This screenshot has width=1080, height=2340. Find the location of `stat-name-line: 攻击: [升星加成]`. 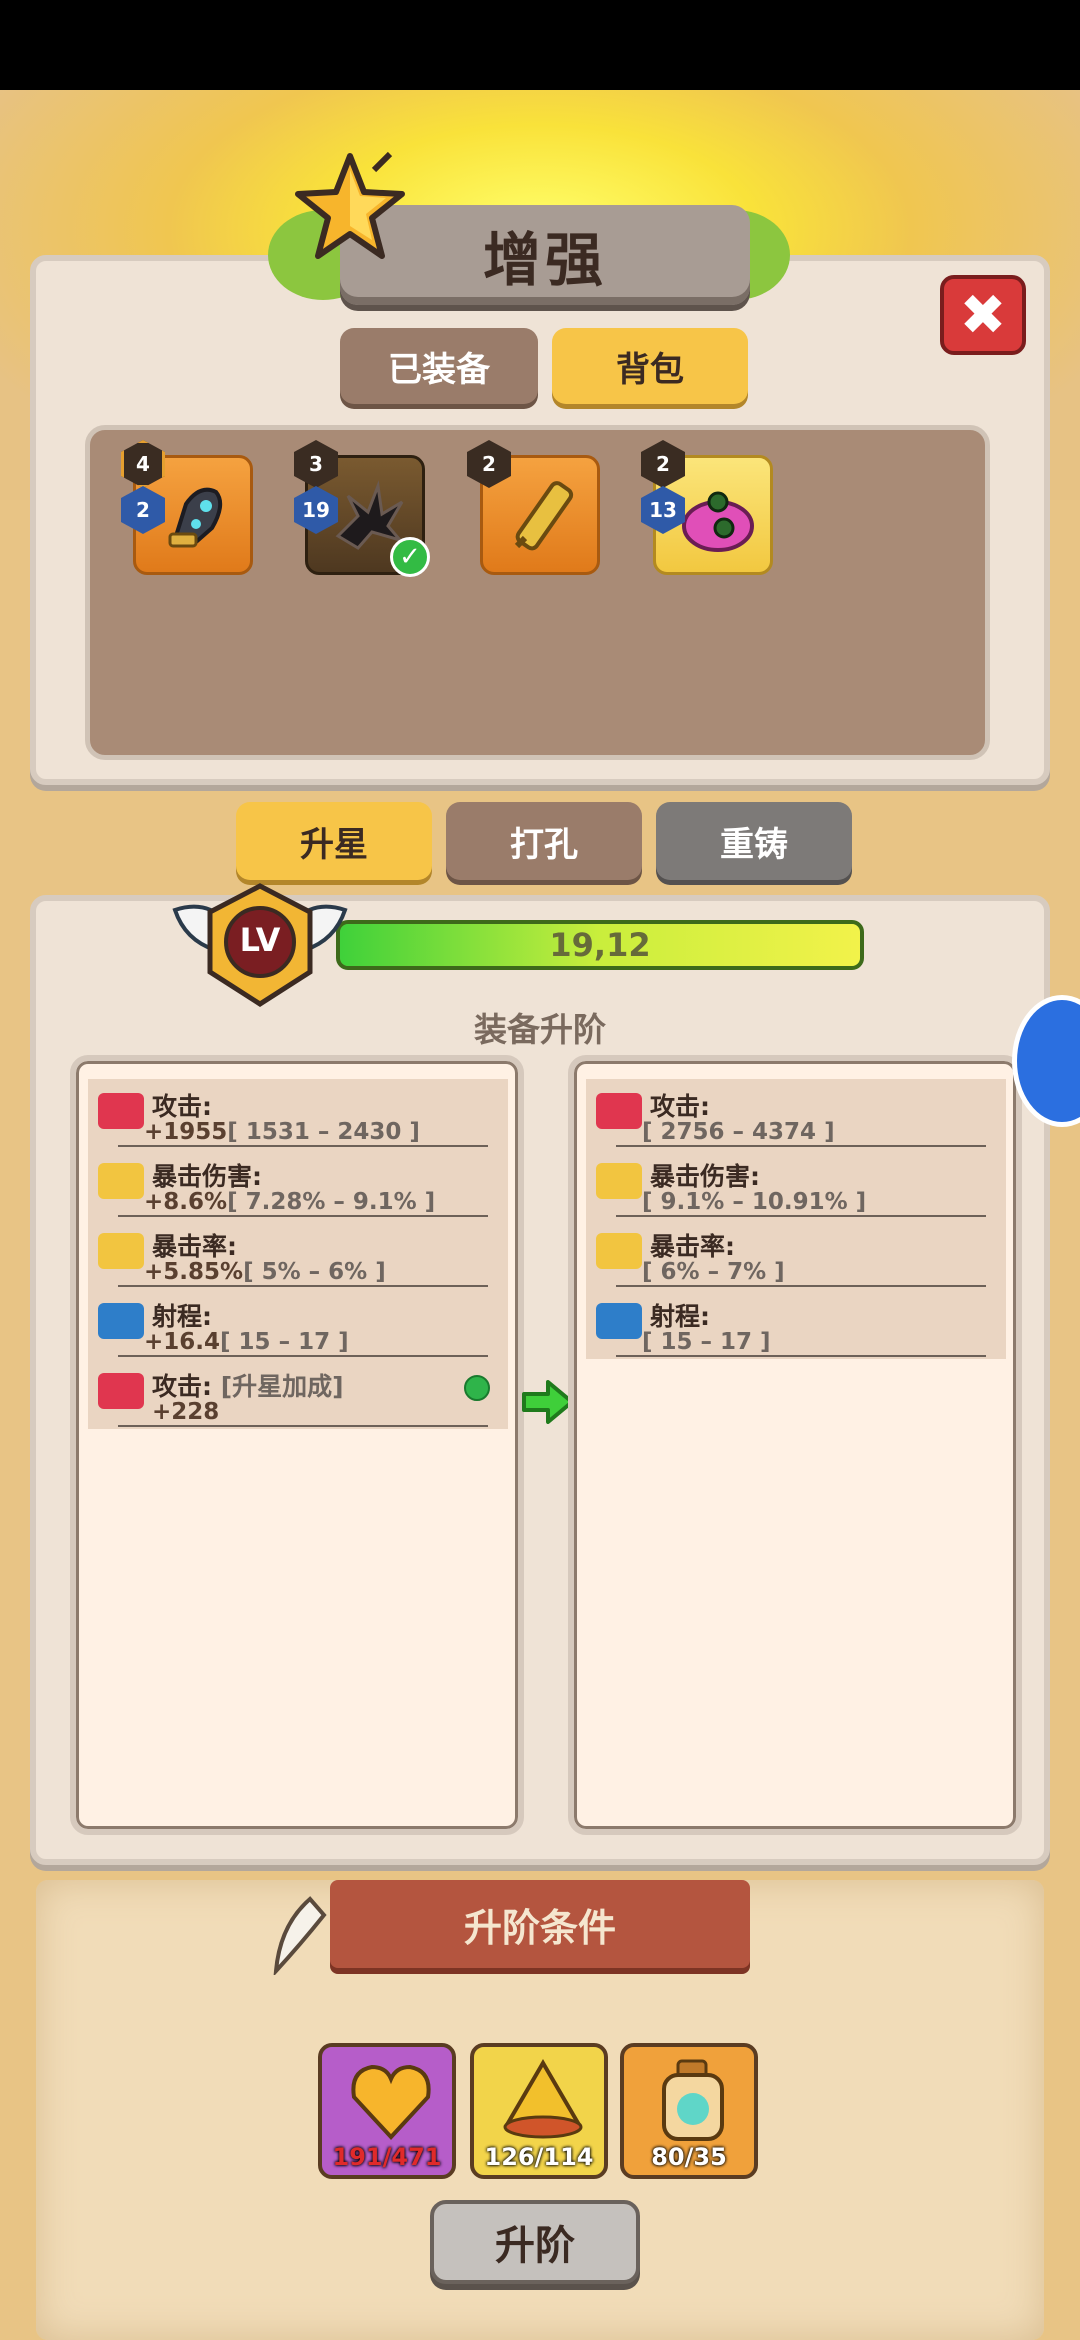

stat-name-line: 攻击: [升星加成] is located at coordinates (248, 1385).